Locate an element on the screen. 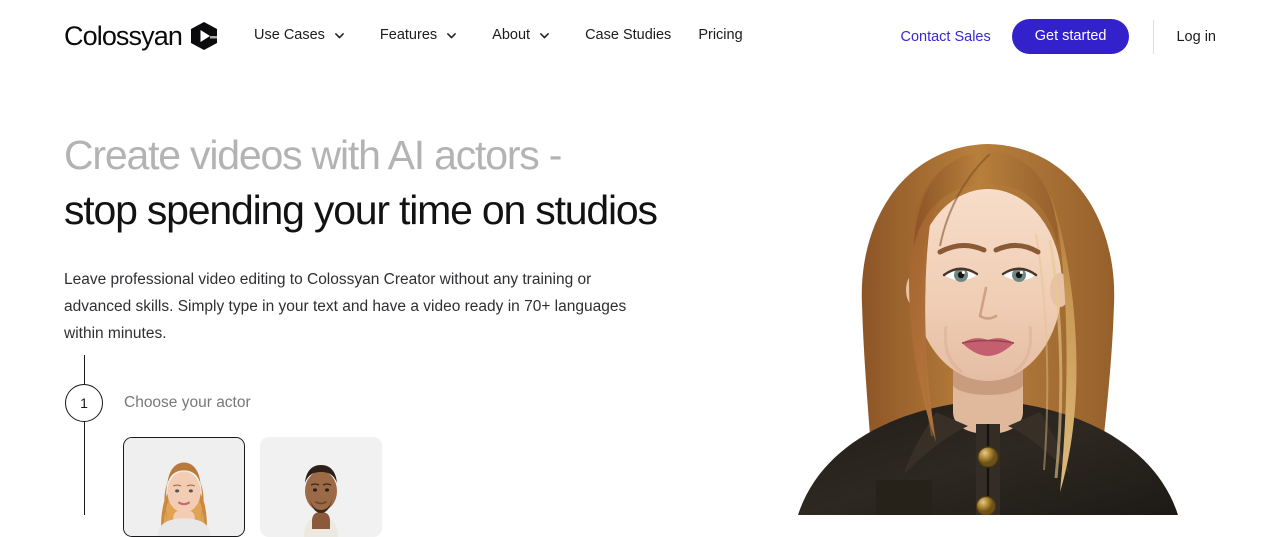 This screenshot has width=1280, height=537. nav-item-about: About is located at coordinates (521, 35).